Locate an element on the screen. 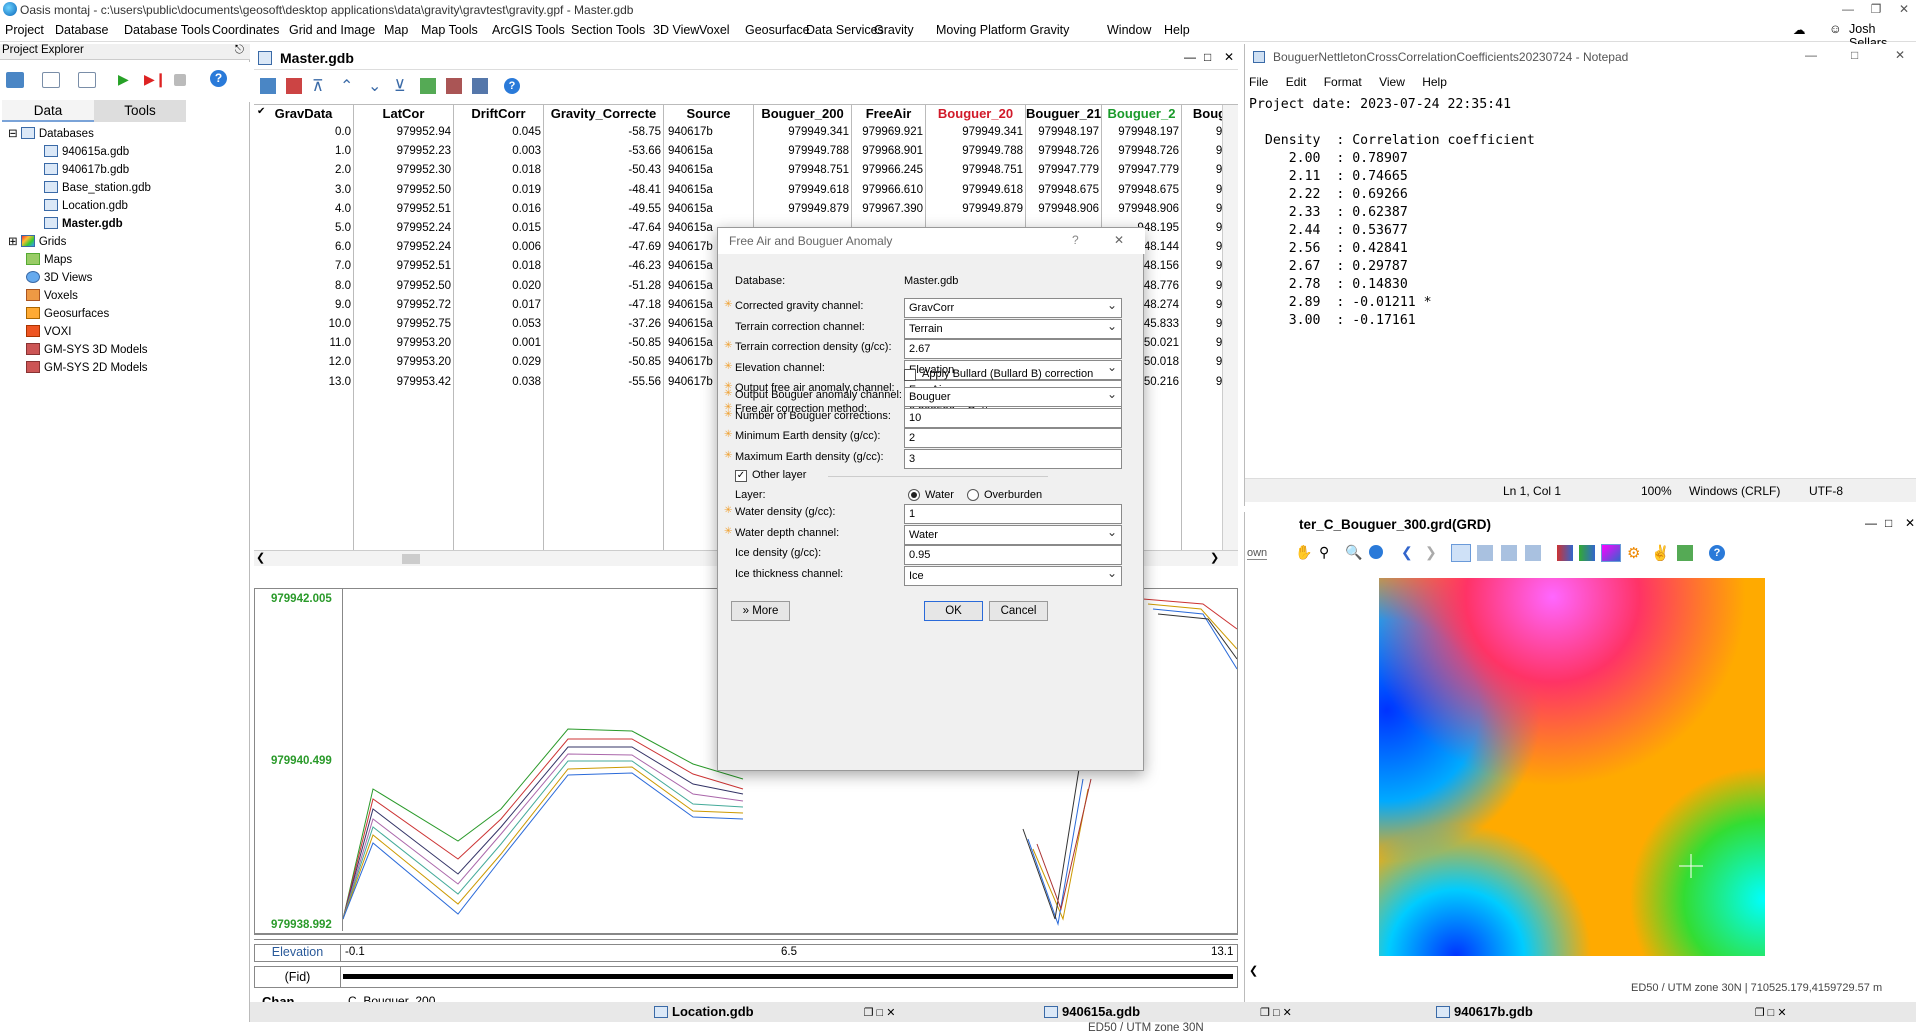  close-button: ✕ is located at coordinates (1902, 9).